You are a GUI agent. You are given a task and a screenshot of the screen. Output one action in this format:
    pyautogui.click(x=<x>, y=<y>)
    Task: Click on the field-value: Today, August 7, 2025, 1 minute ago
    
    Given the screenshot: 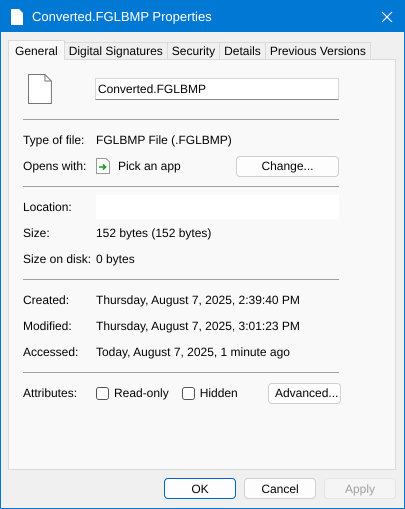 What is the action you would take?
    pyautogui.click(x=193, y=352)
    